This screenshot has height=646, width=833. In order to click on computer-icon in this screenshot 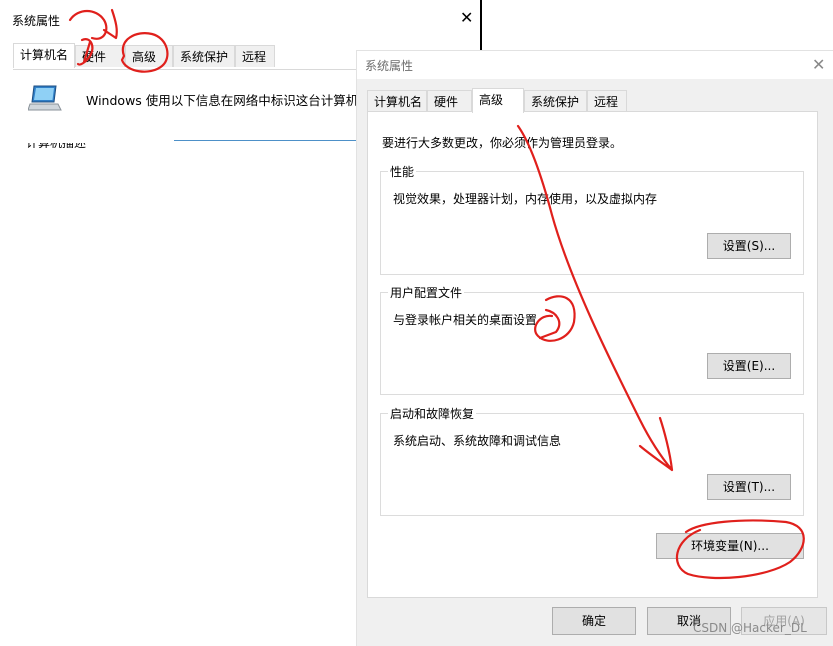, I will do `click(45, 98)`.